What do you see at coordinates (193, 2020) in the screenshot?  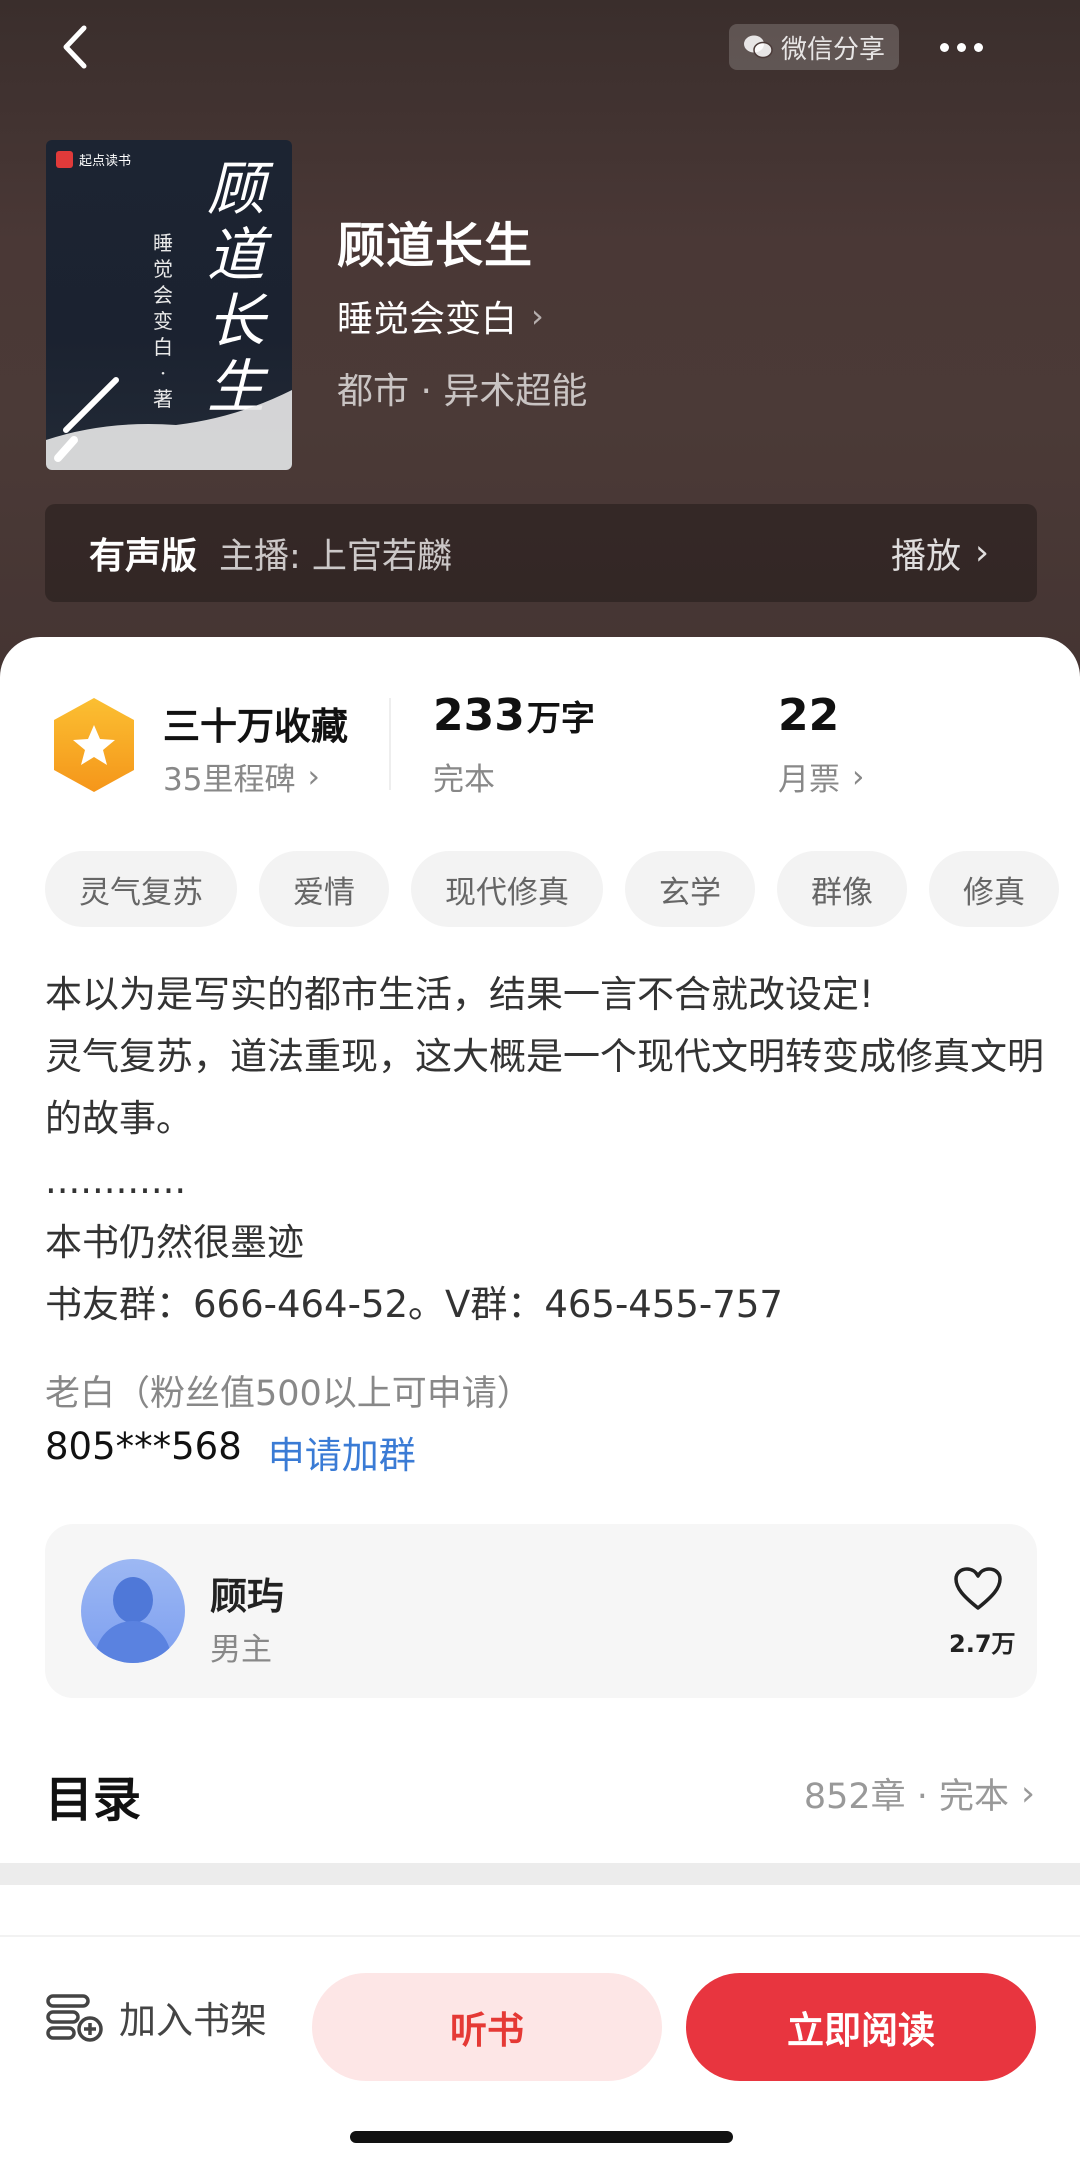 I see `add-shelf-label: 加入书架` at bounding box center [193, 2020].